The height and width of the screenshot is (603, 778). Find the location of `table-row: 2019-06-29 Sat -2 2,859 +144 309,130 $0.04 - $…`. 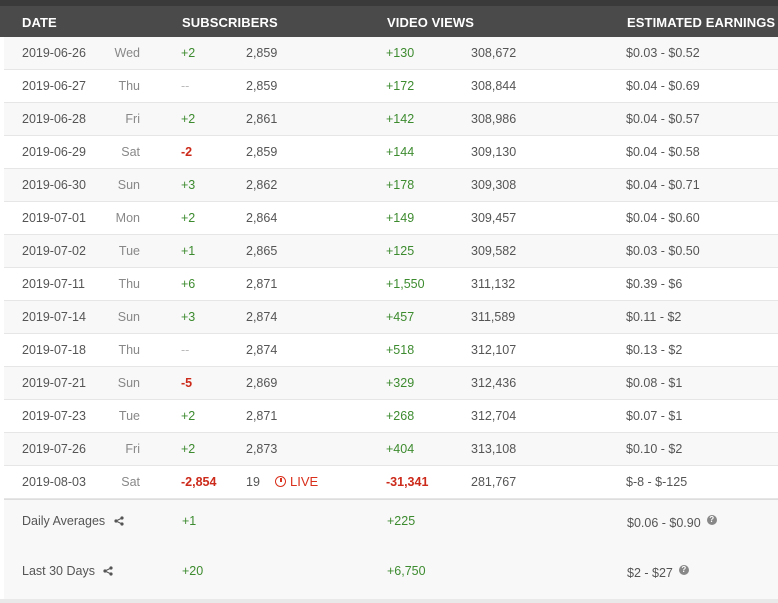

table-row: 2019-06-29 Sat -2 2,859 +144 309,130 $0.04 - $… is located at coordinates (391, 152).